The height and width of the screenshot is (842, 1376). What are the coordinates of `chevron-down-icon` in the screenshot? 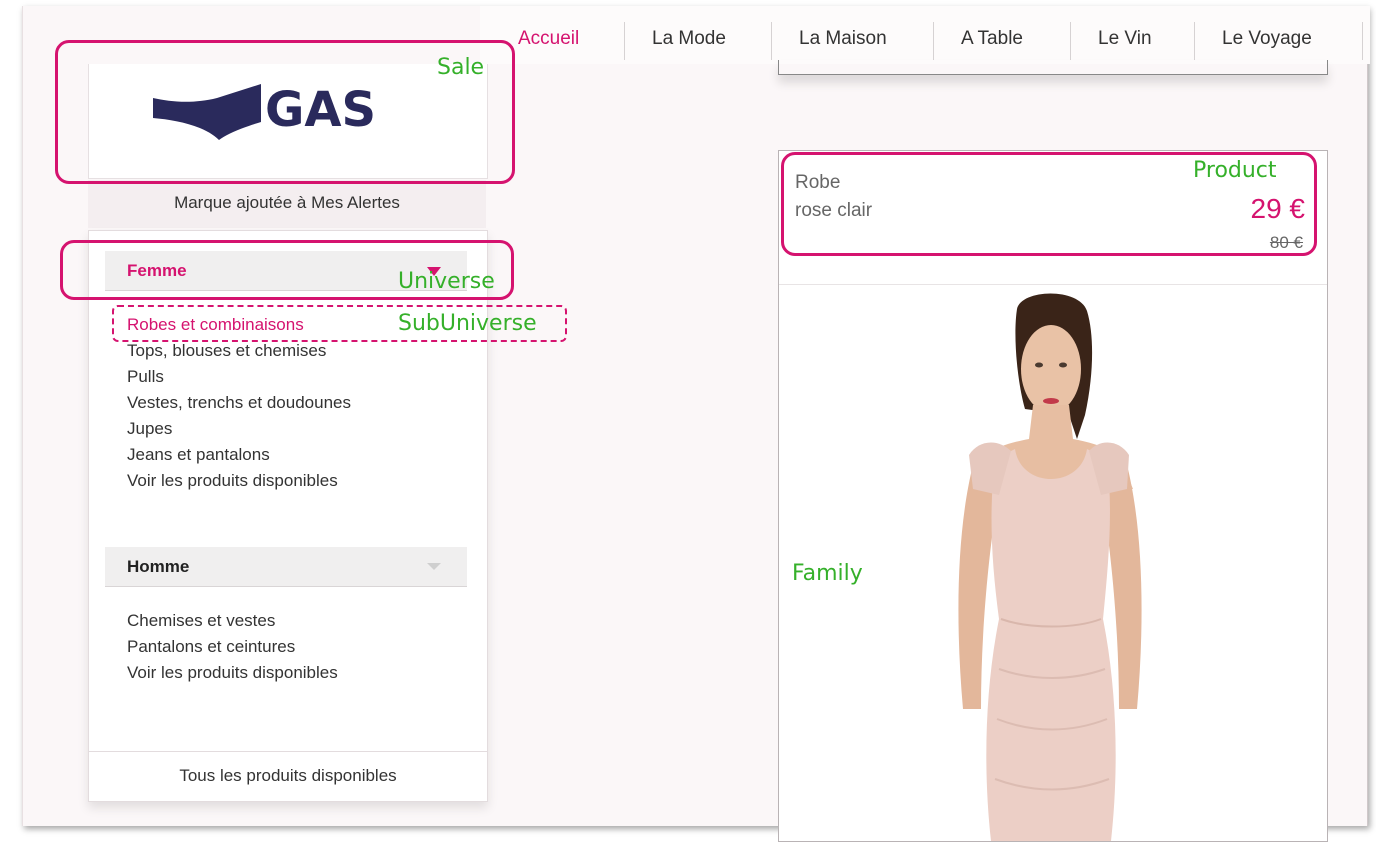 It's located at (434, 566).